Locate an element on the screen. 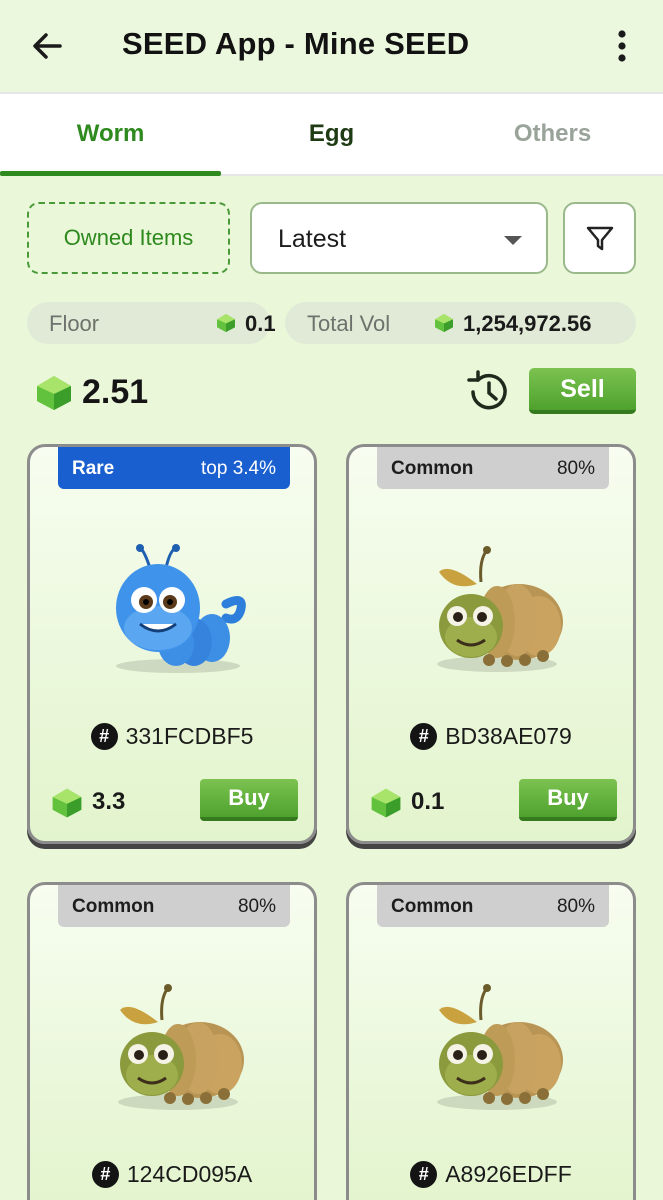  item-id: # A8926EDFF is located at coordinates (491, 1174).